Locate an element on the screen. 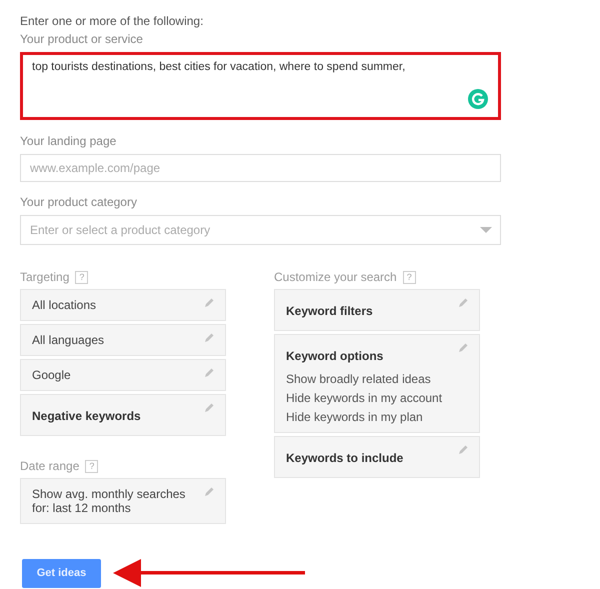  product-field: top tourists destinations, best cities for vacation, where to spend summer, is located at coordinates (260, 86).